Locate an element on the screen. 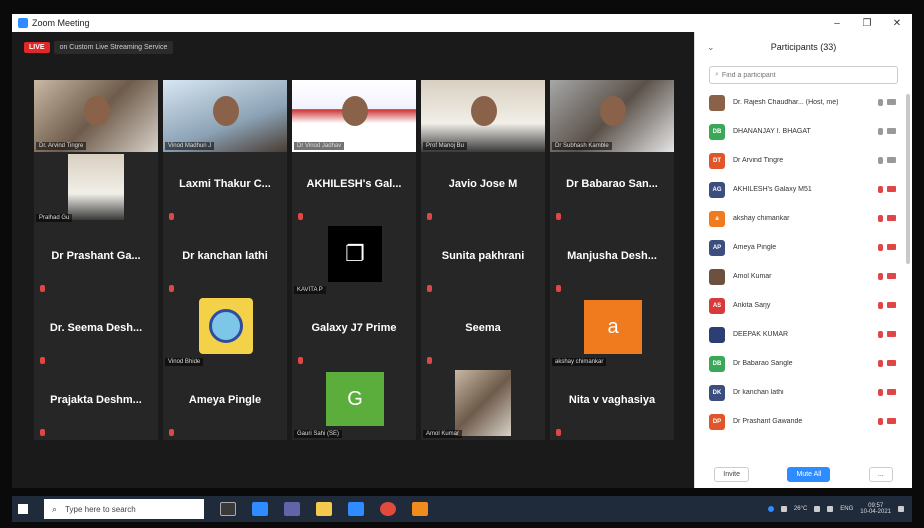 The height and width of the screenshot is (528, 924). weather-icon is located at coordinates (783, 509).